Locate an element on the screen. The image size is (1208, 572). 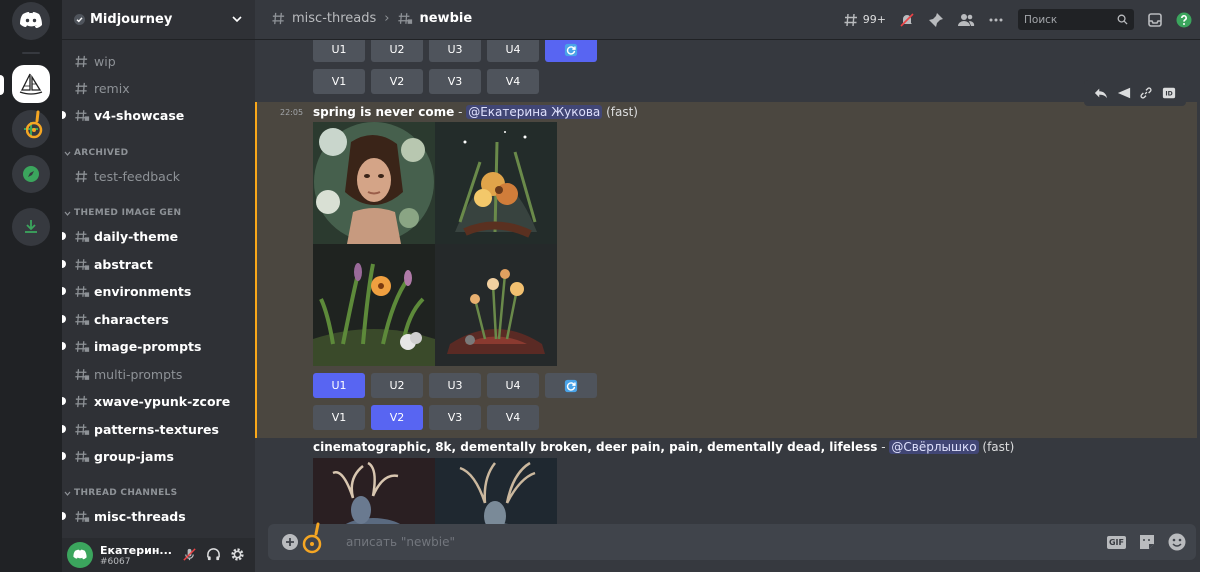
channel-label: misc-threads is located at coordinates (140, 516).